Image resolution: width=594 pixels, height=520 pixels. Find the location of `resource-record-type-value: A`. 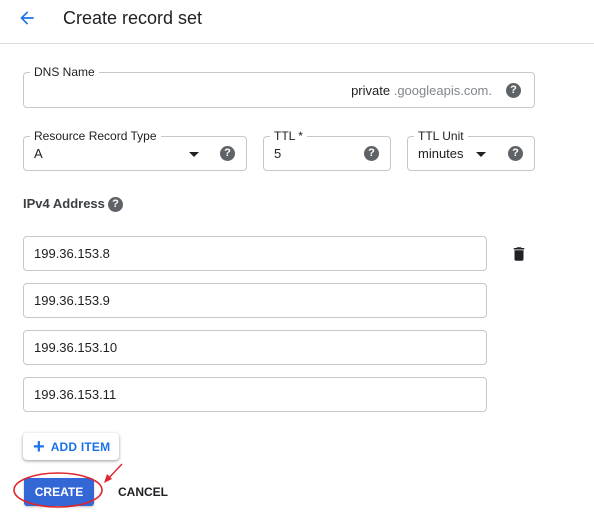

resource-record-type-value: A is located at coordinates (38, 153).